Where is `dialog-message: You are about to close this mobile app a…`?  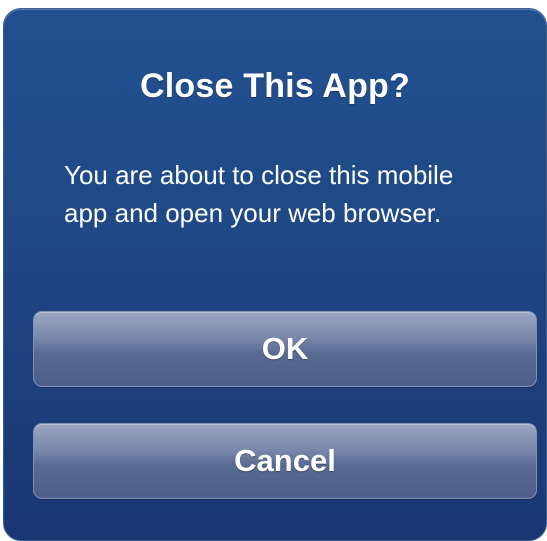
dialog-message: You are about to close this mobile app a… is located at coordinates (259, 194).